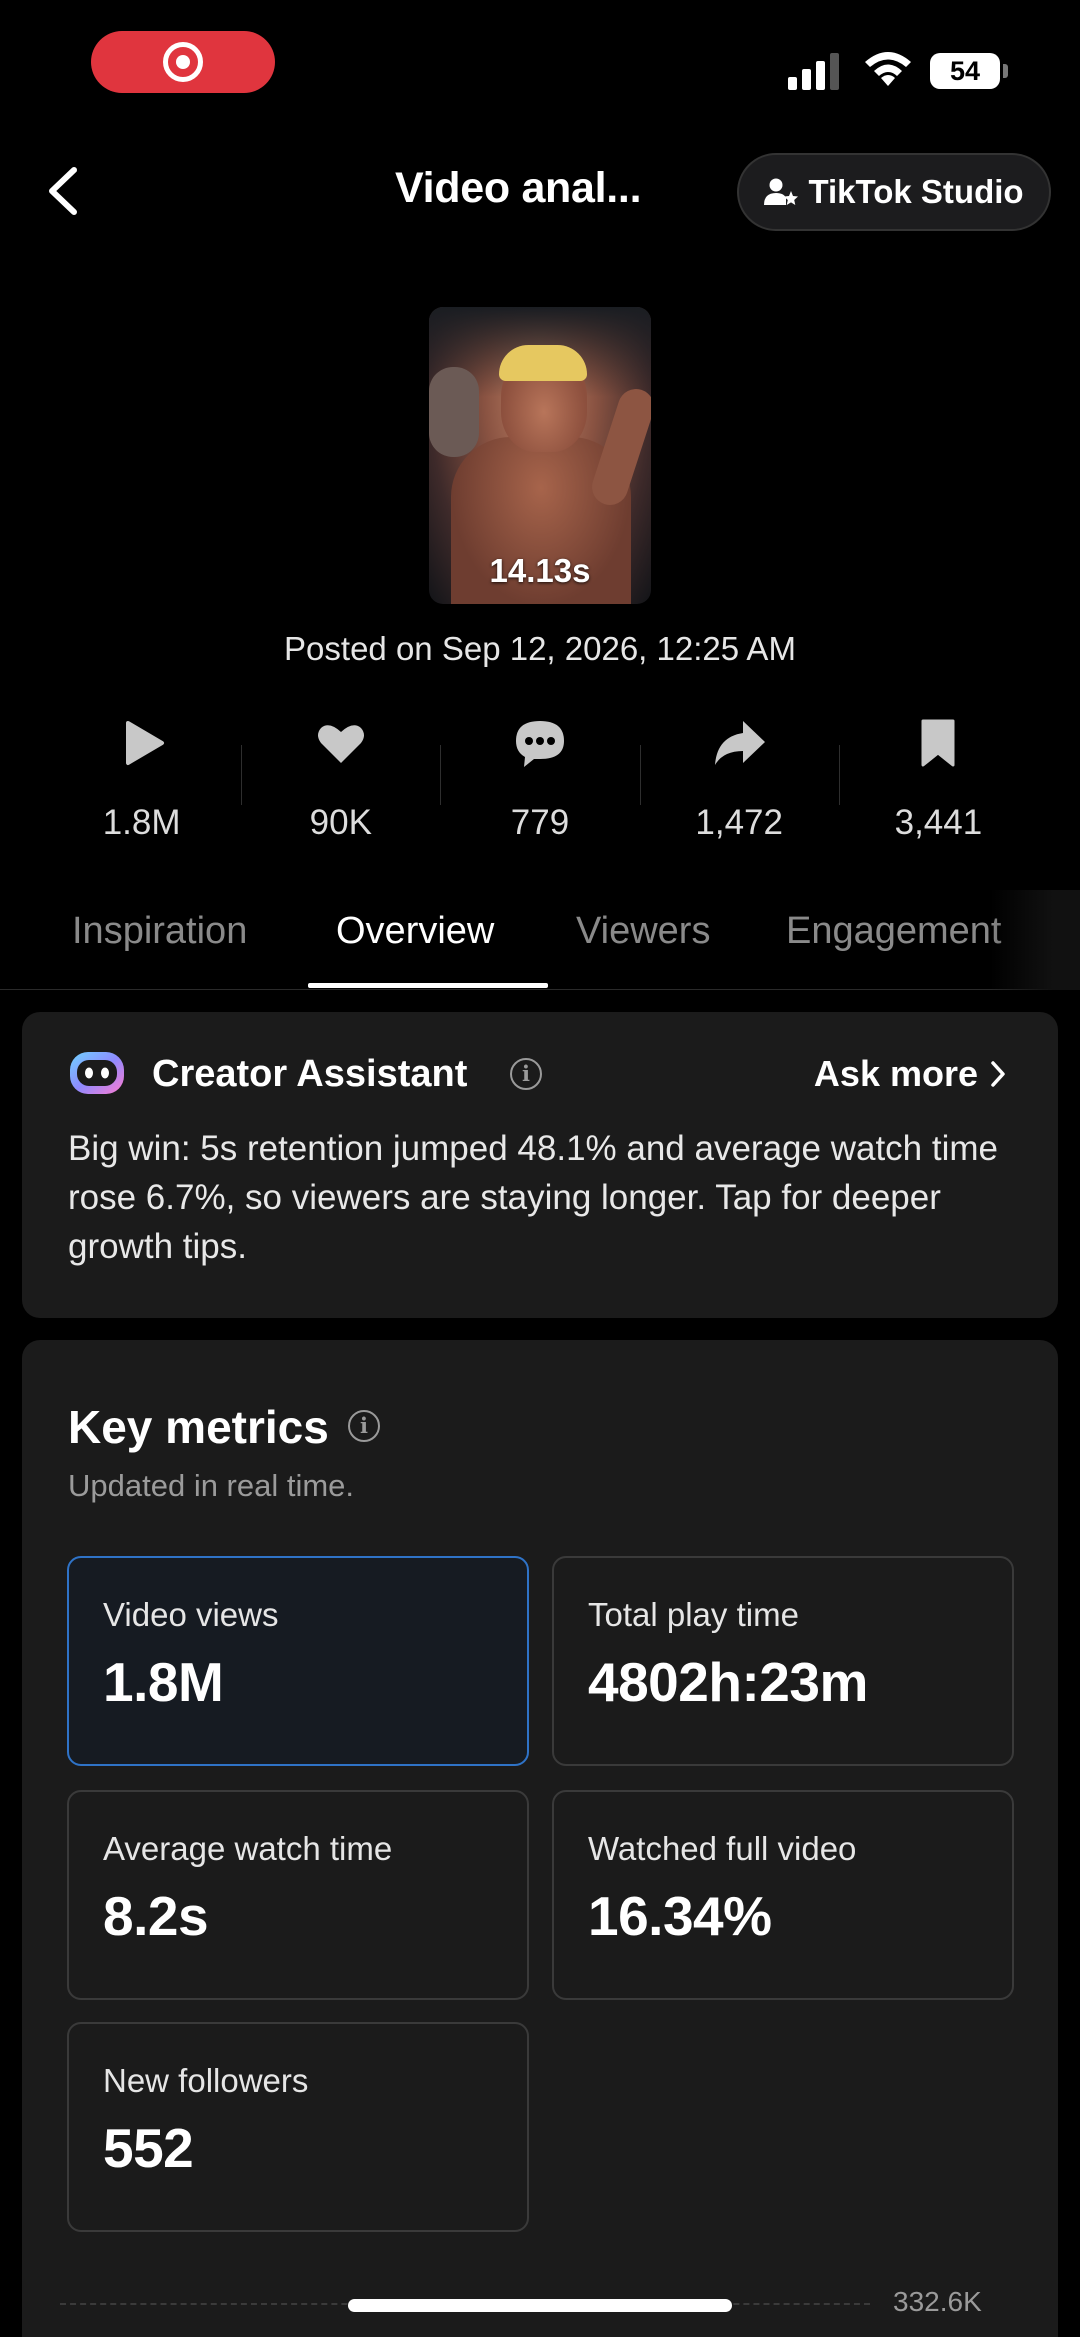  Describe the element at coordinates (740, 743) in the screenshot. I see `share-icon` at that location.